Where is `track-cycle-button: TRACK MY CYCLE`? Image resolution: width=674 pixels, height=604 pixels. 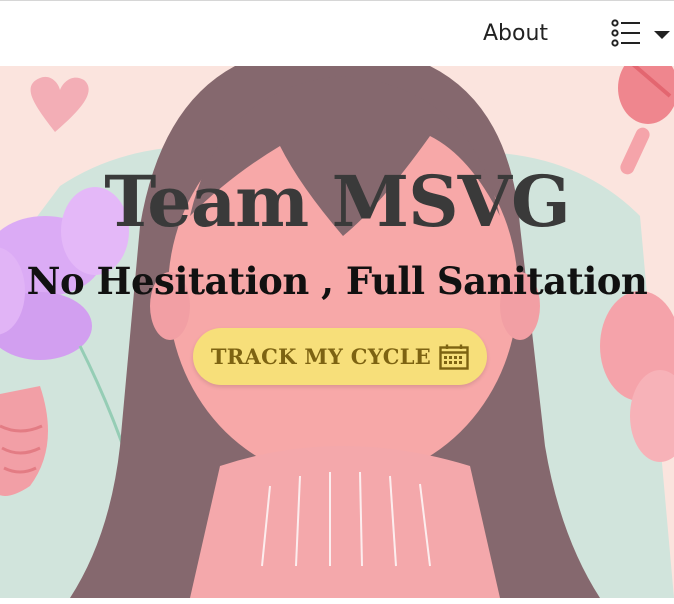 track-cycle-button: TRACK MY CYCLE is located at coordinates (340, 356).